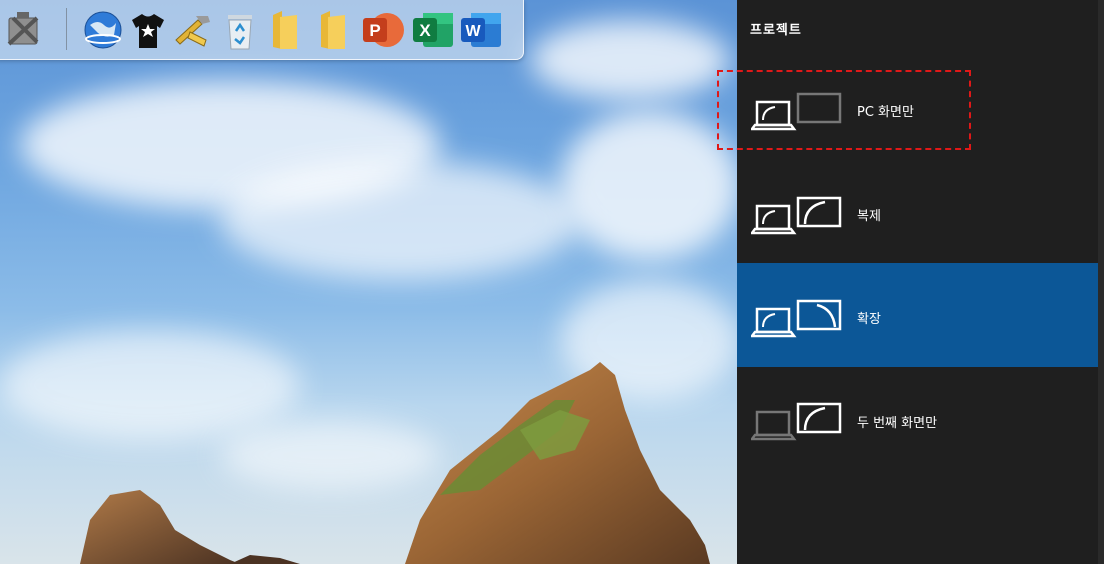 This screenshot has height=564, width=1104. What do you see at coordinates (897, 423) in the screenshot?
I see `option-label: 두 번째 화면만` at bounding box center [897, 423].